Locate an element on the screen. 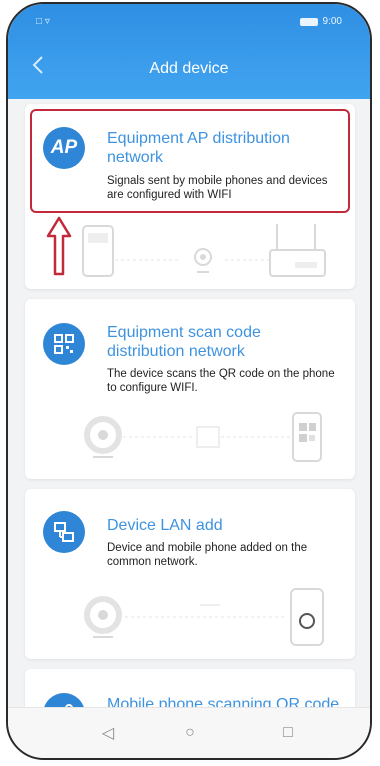 The height and width of the screenshot is (766, 380). arrow-up-icon is located at coordinates (59, 246).